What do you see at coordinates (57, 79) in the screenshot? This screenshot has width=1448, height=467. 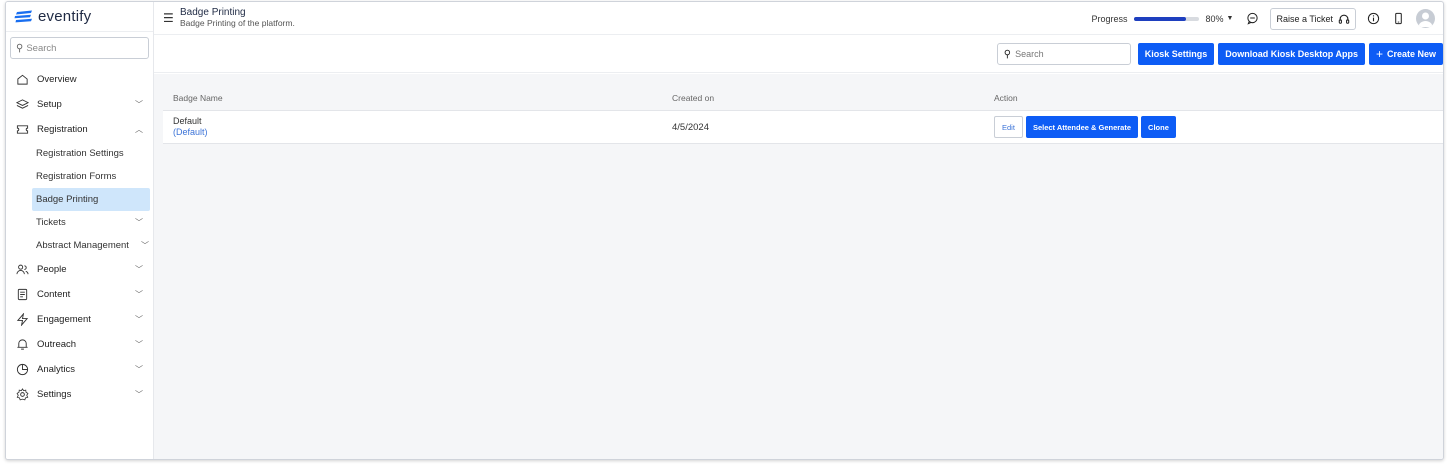 I see `sidebar-item-label: Overview` at bounding box center [57, 79].